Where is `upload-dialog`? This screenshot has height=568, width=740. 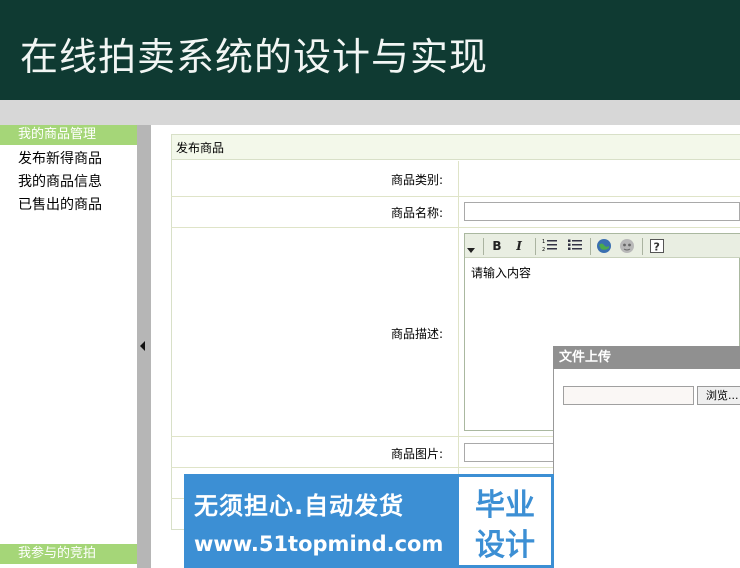
upload-dialog is located at coordinates (646, 457).